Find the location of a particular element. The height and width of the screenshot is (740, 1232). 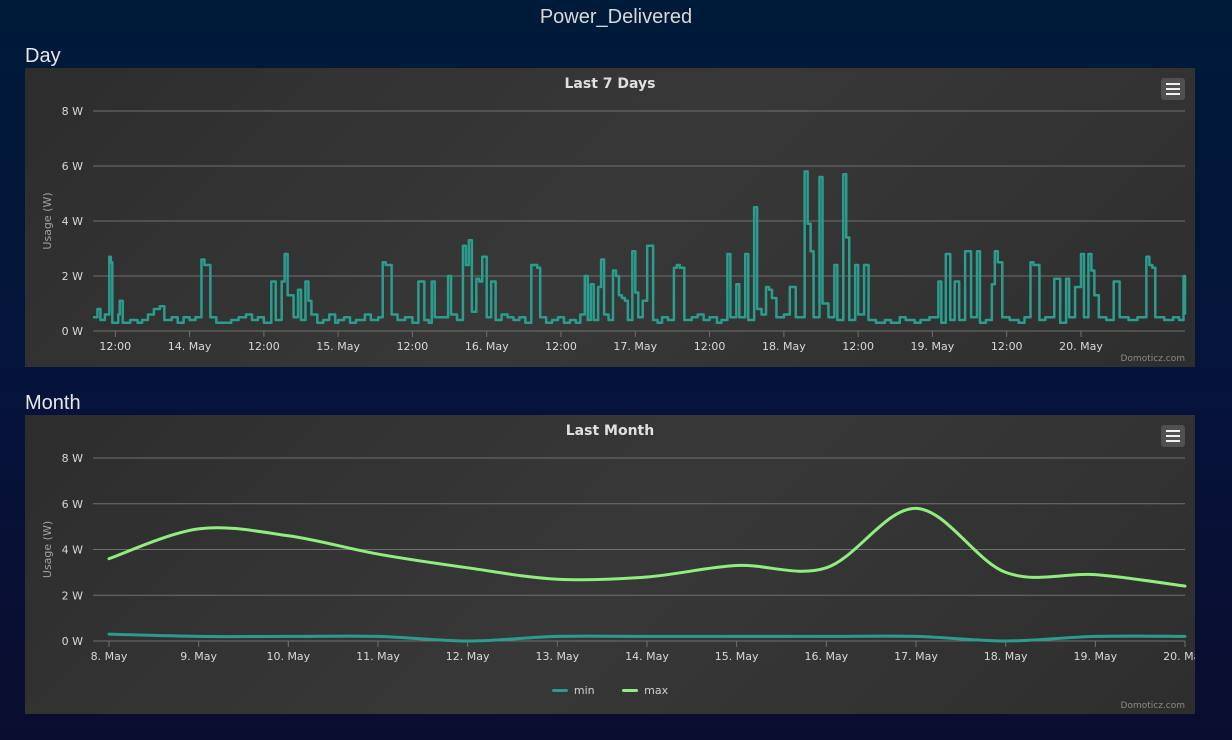

day-y-tick-label: 8 W is located at coordinates (72, 111).